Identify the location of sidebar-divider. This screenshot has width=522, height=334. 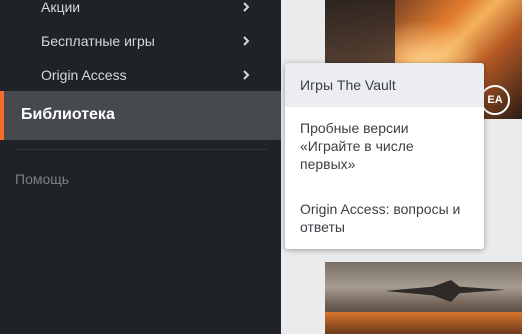
(141, 149).